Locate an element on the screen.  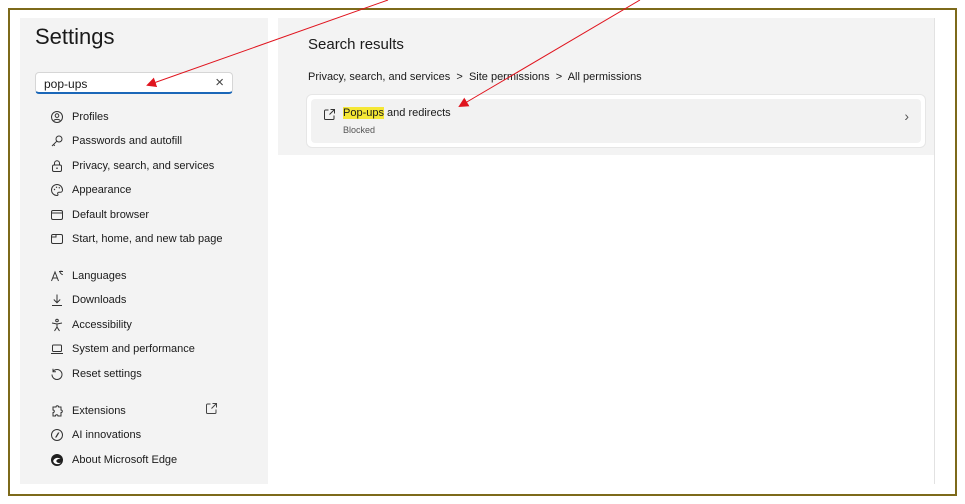
extensions-icon is located at coordinates (57, 411).